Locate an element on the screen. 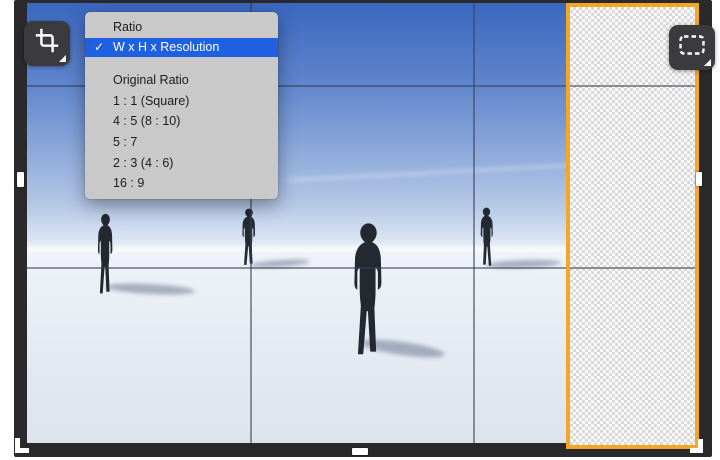 This screenshot has height=460, width=720. marquee-tool-button is located at coordinates (692, 47).